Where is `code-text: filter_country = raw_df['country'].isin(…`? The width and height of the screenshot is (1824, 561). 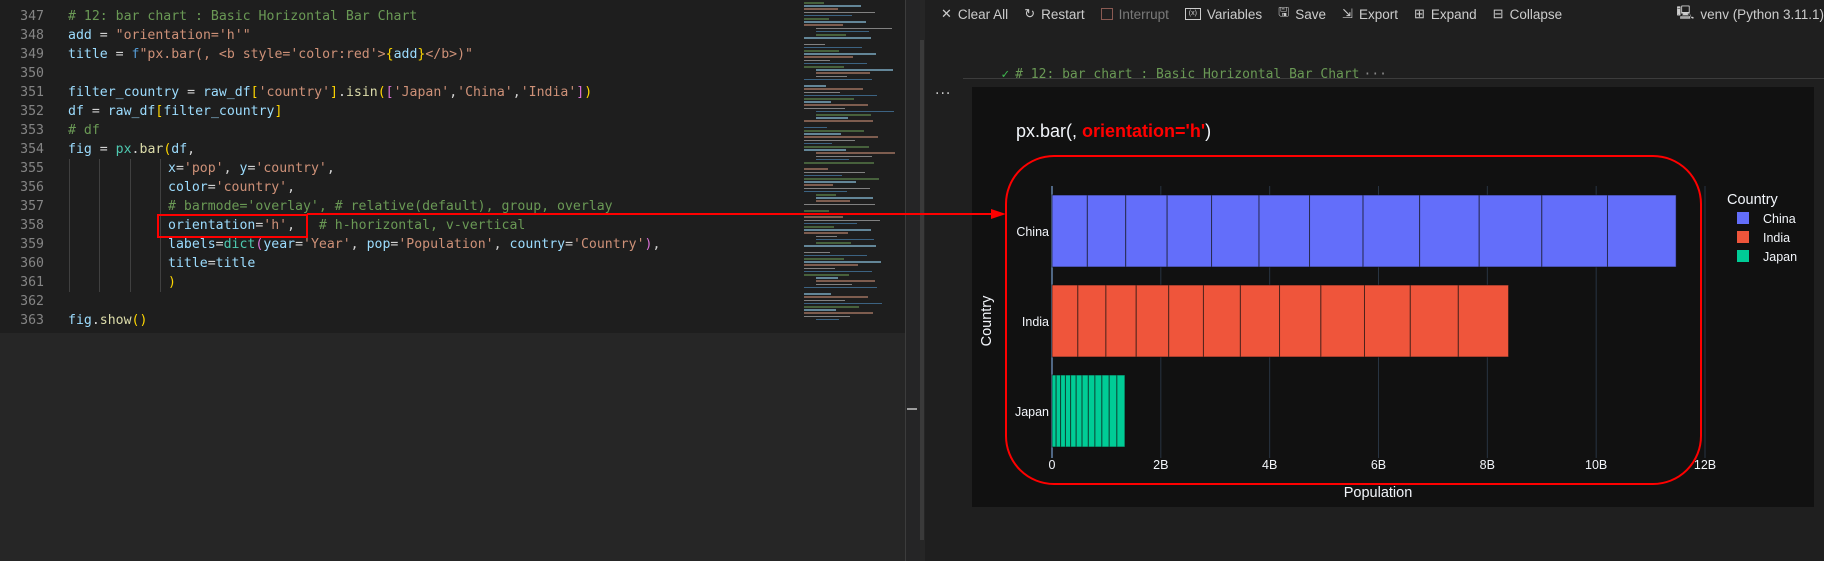 code-text: filter_country = raw_df['country'].isin(… is located at coordinates (330, 92).